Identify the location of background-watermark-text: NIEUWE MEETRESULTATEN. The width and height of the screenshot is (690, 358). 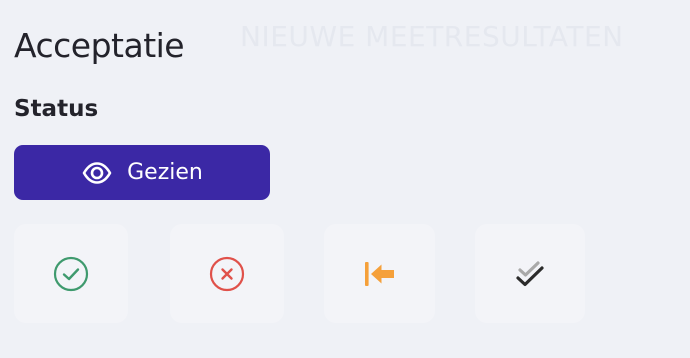
(432, 36).